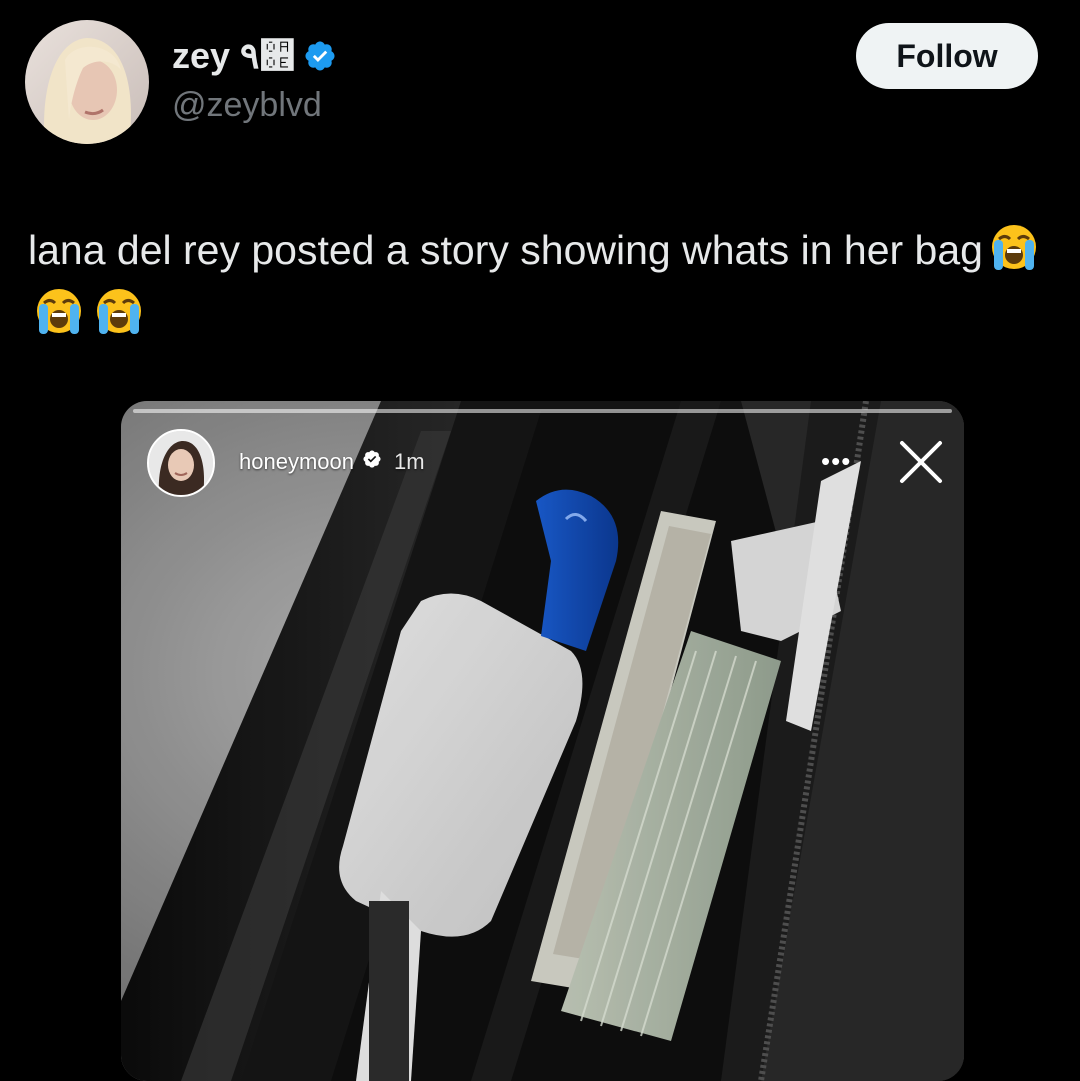  I want to click on story-user-row: honeymoon 1m, so click(332, 462).